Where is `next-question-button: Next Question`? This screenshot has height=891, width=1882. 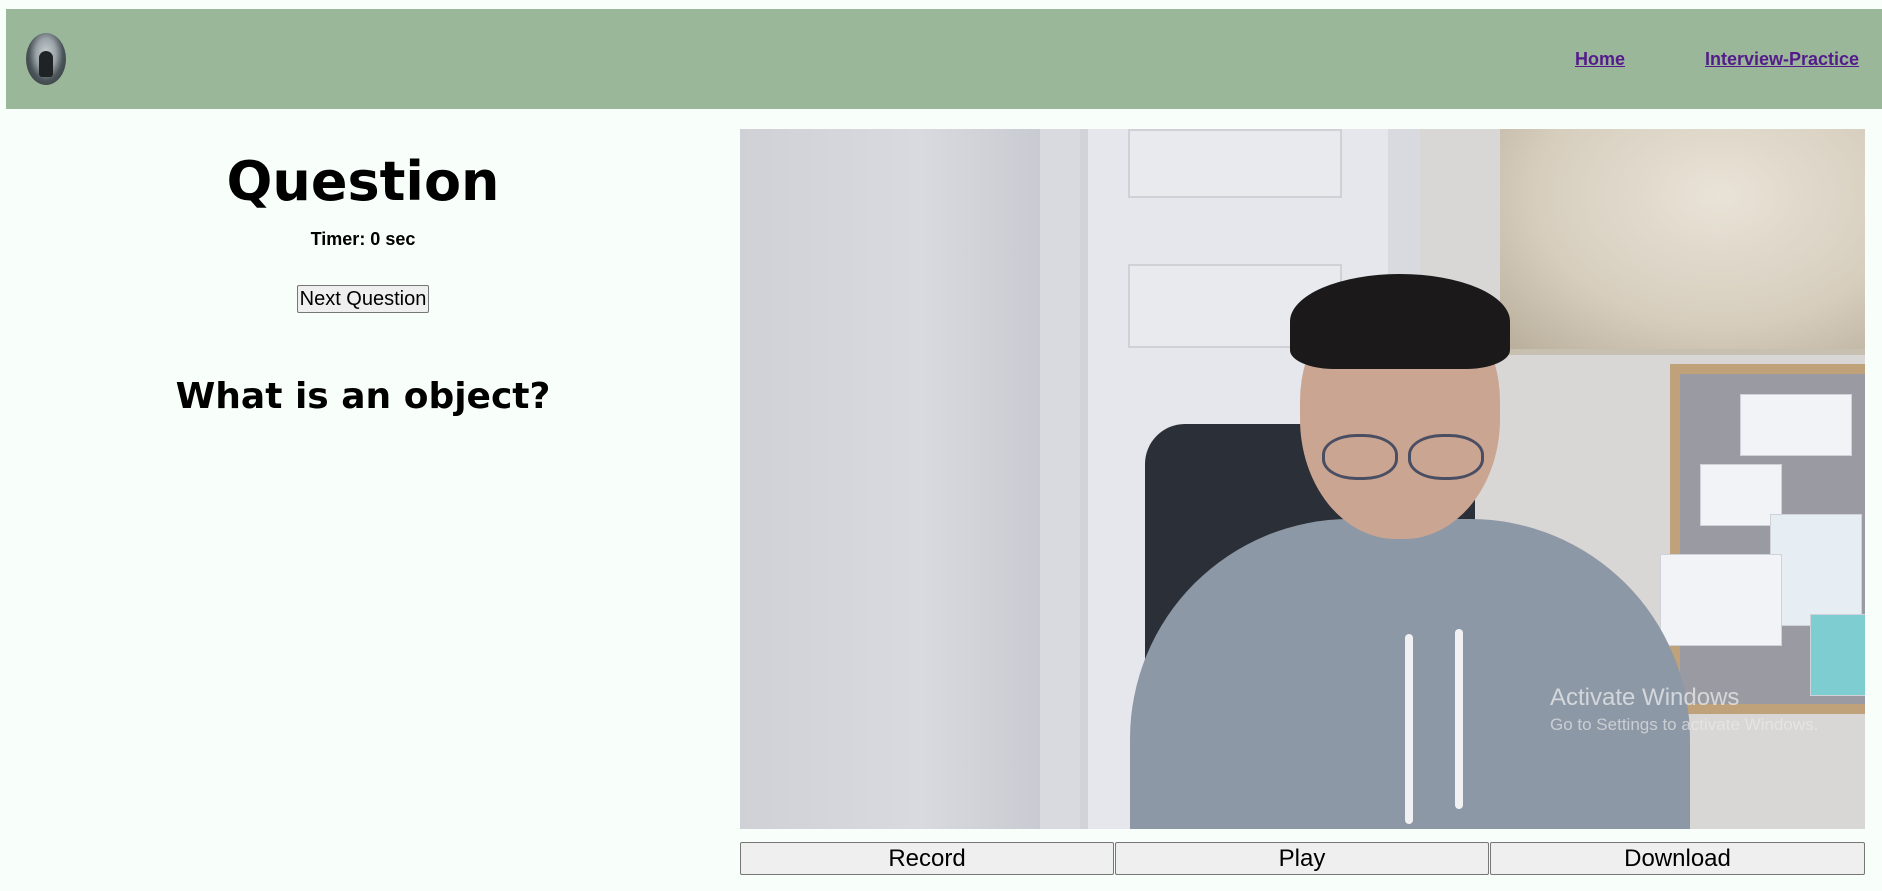
next-question-button: Next Question is located at coordinates (363, 299).